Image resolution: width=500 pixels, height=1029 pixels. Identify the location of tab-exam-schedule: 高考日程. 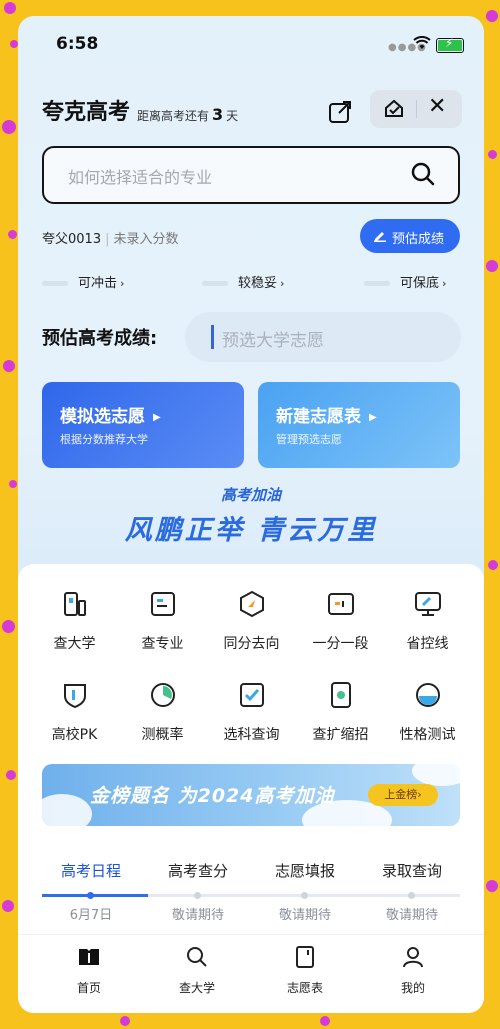
(91, 871).